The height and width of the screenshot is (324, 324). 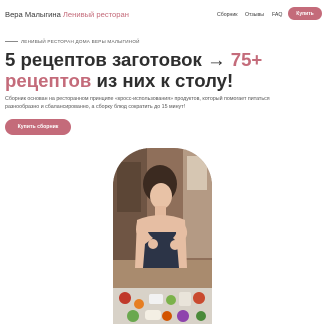 I want to click on nav-link-faq: FAQ, so click(x=277, y=15).